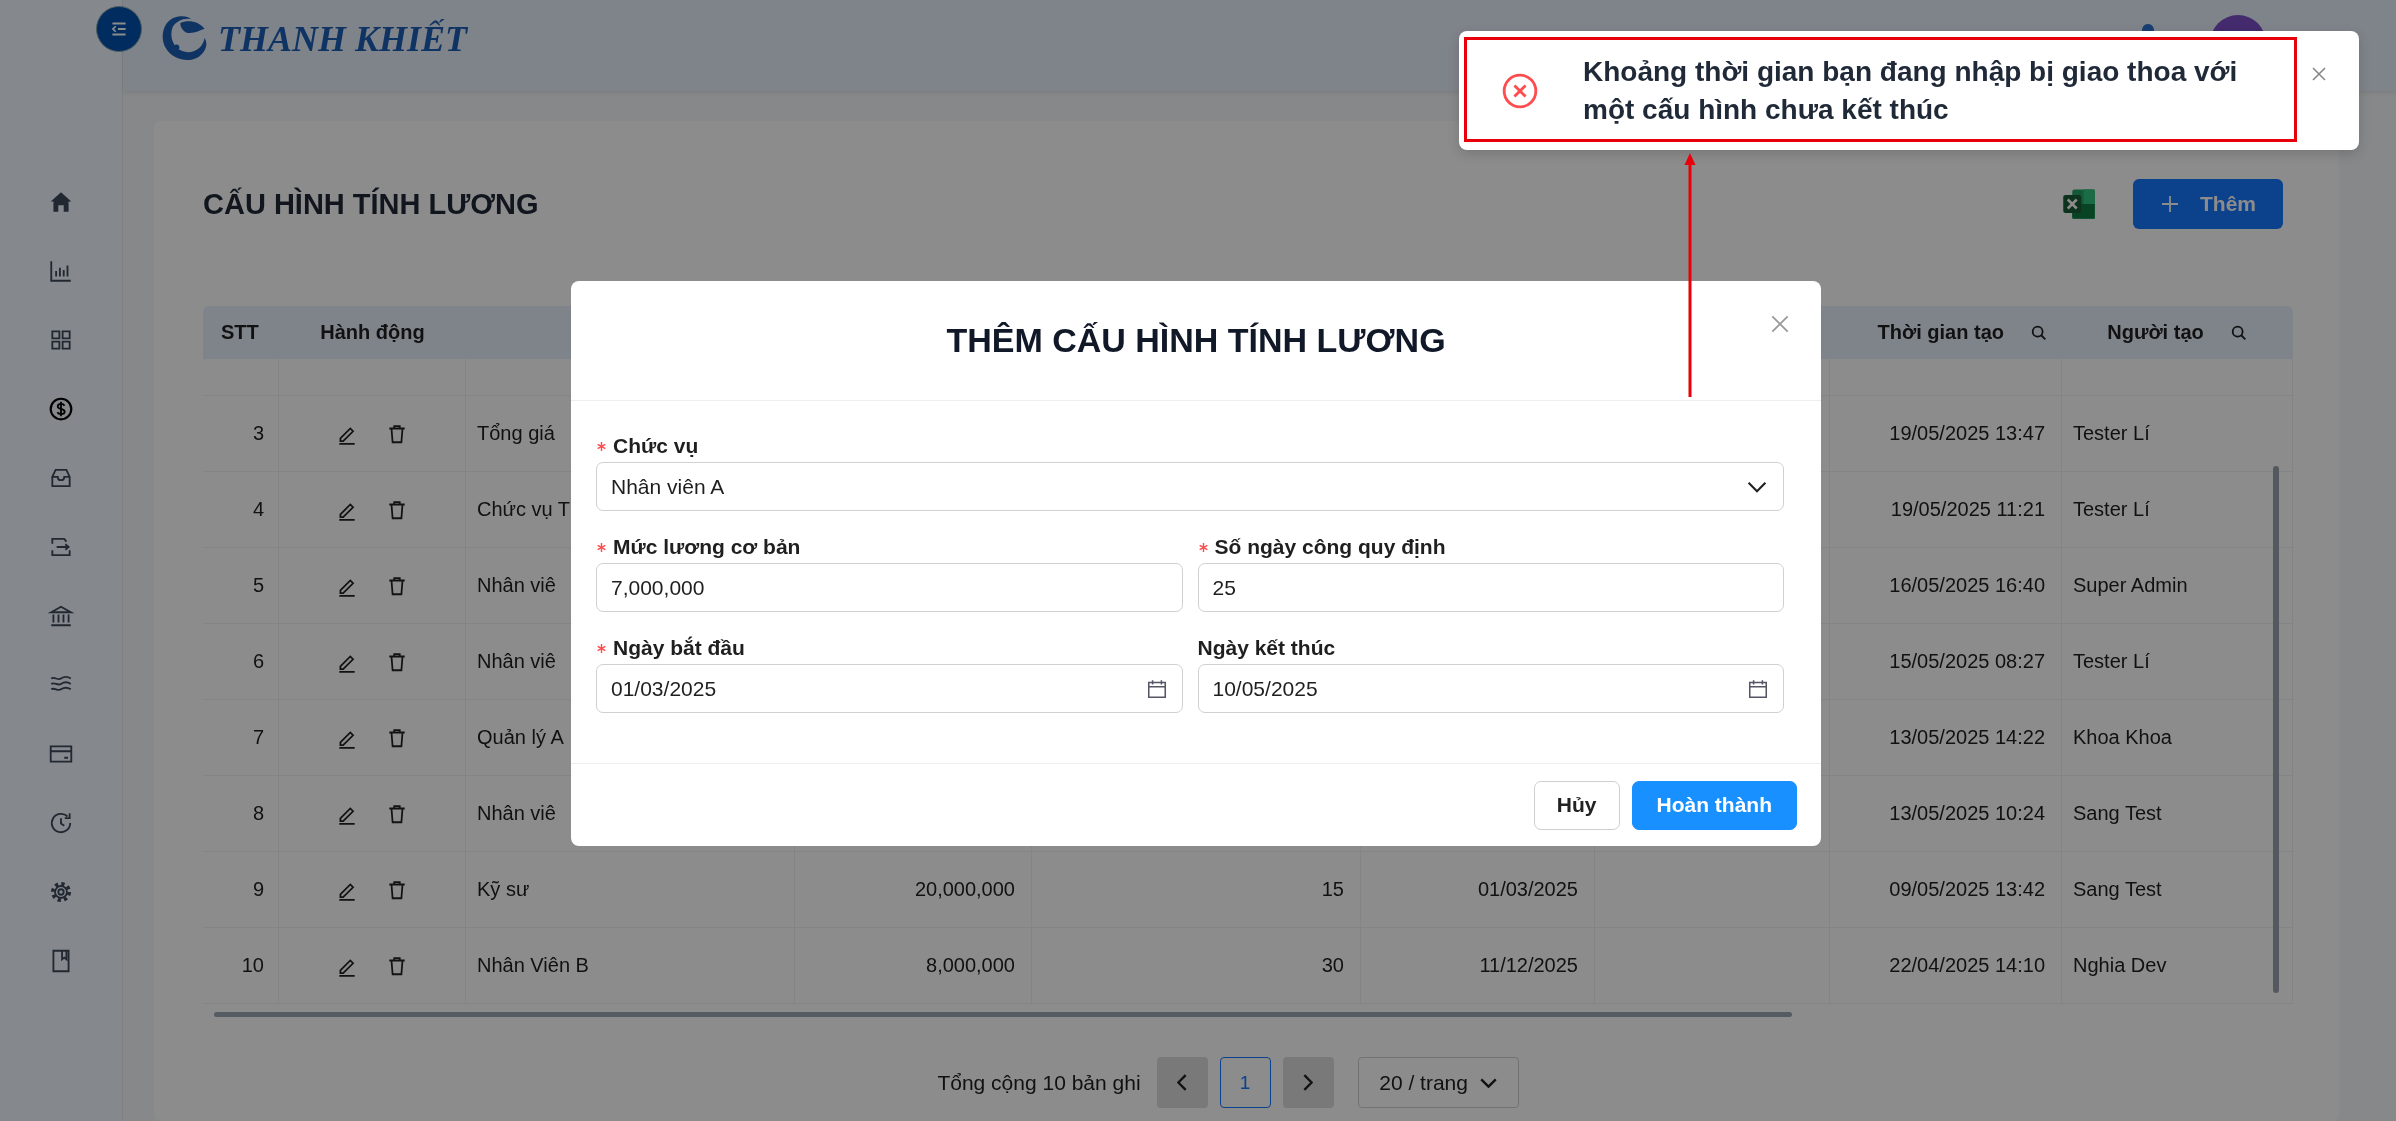 This screenshot has height=1121, width=2396. Describe the element at coordinates (1967, 509) in the screenshot. I see `table-cell: 19/05/2025 11:21` at that location.